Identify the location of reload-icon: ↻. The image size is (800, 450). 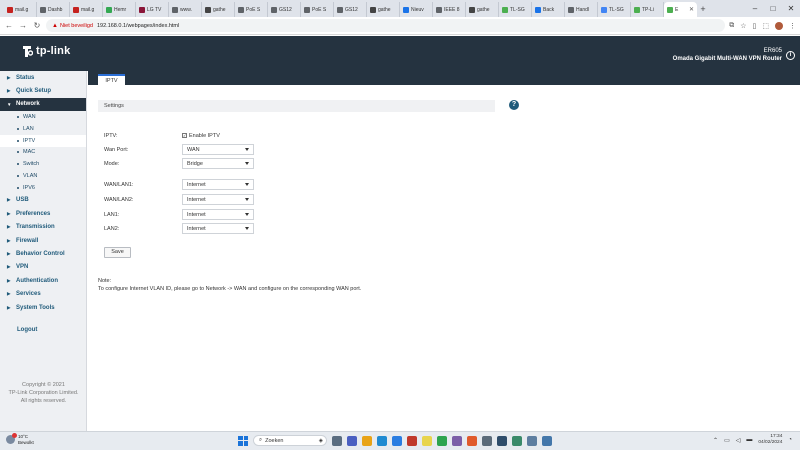
(37, 25).